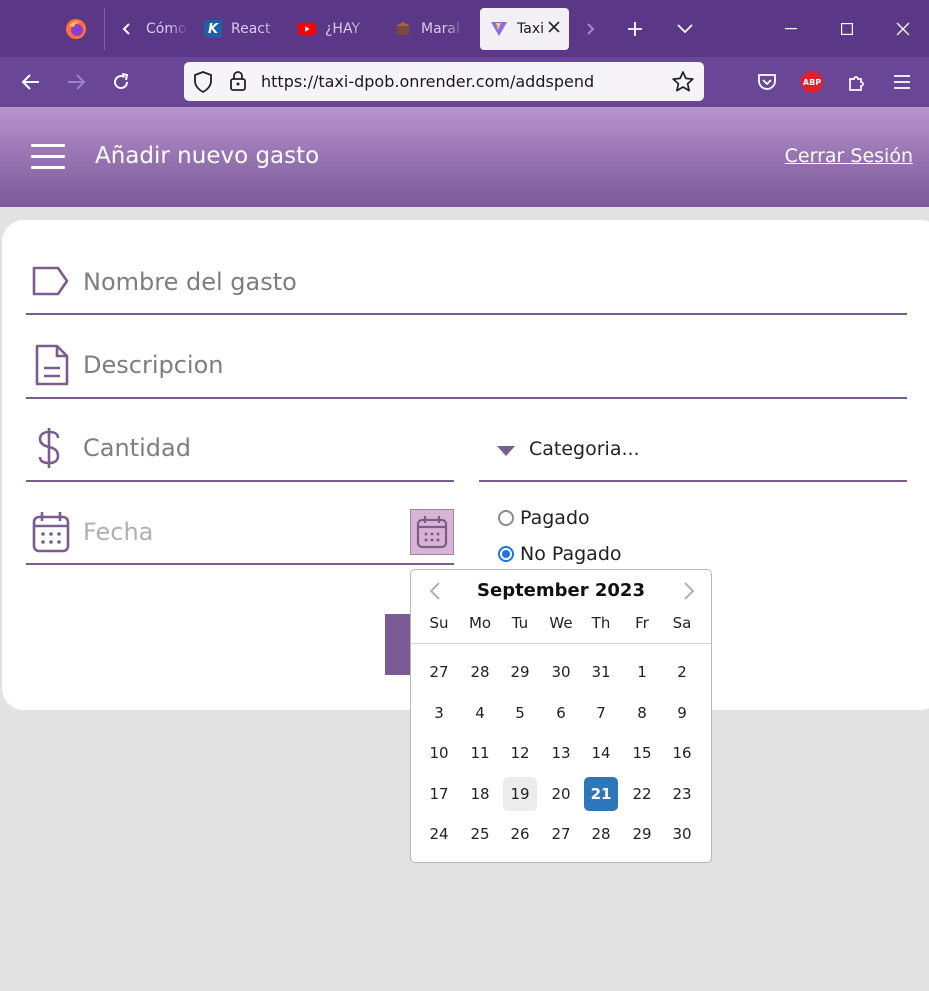 Image resolution: width=929 pixels, height=991 pixels. What do you see at coordinates (635, 29) in the screenshot?
I see `new-tab-button` at bounding box center [635, 29].